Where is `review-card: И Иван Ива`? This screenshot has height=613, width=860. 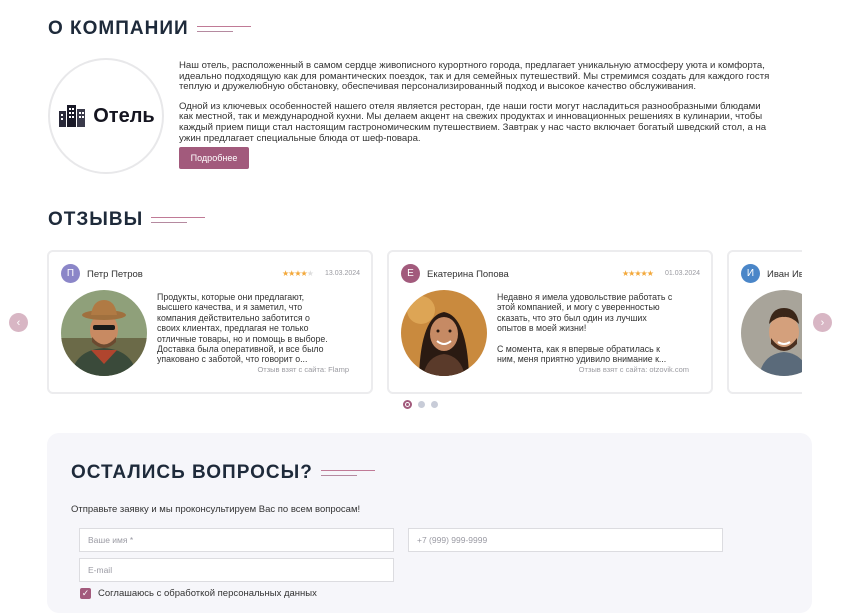
review-card: И Иван Ива is located at coordinates (764, 322).